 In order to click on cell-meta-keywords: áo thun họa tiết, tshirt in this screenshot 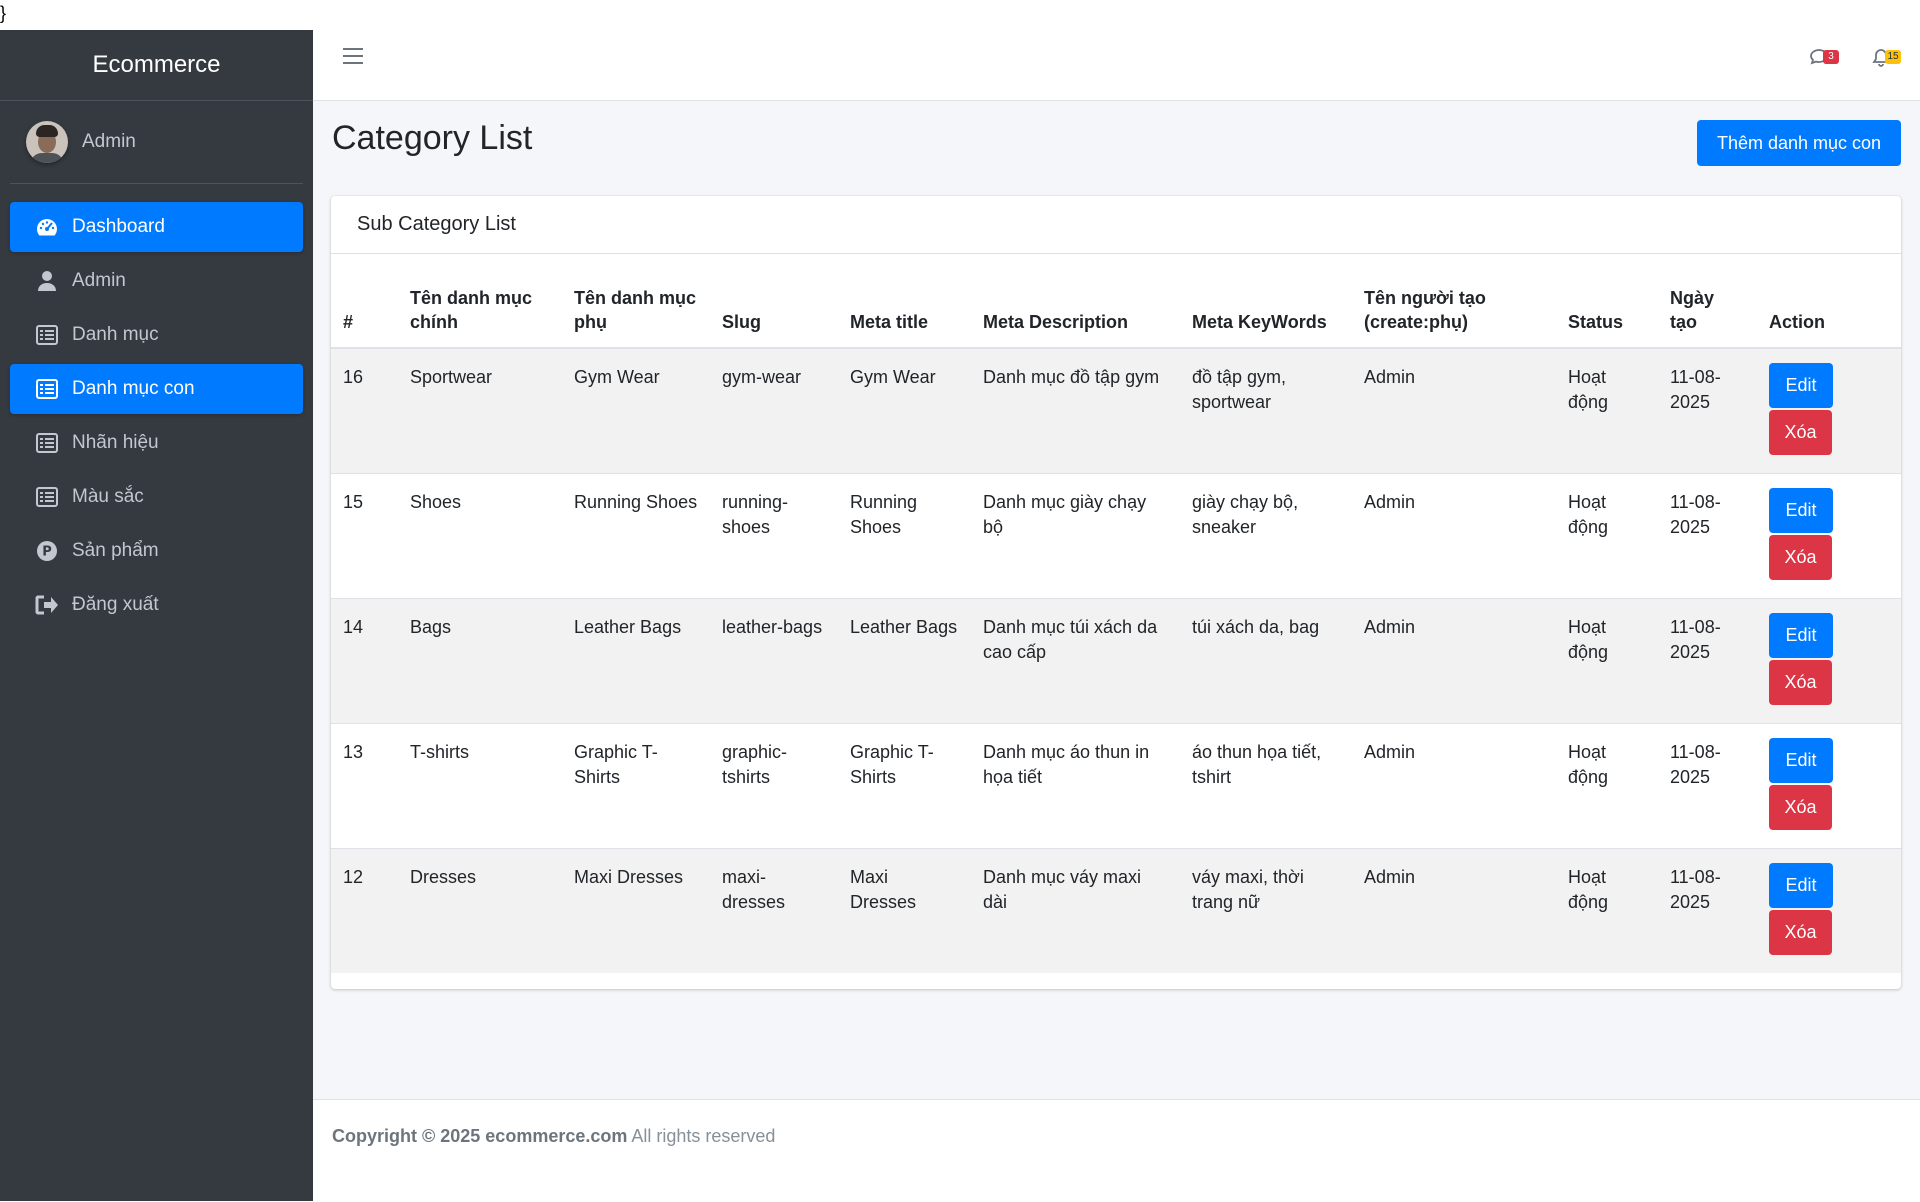, I will do `click(1266, 785)`.